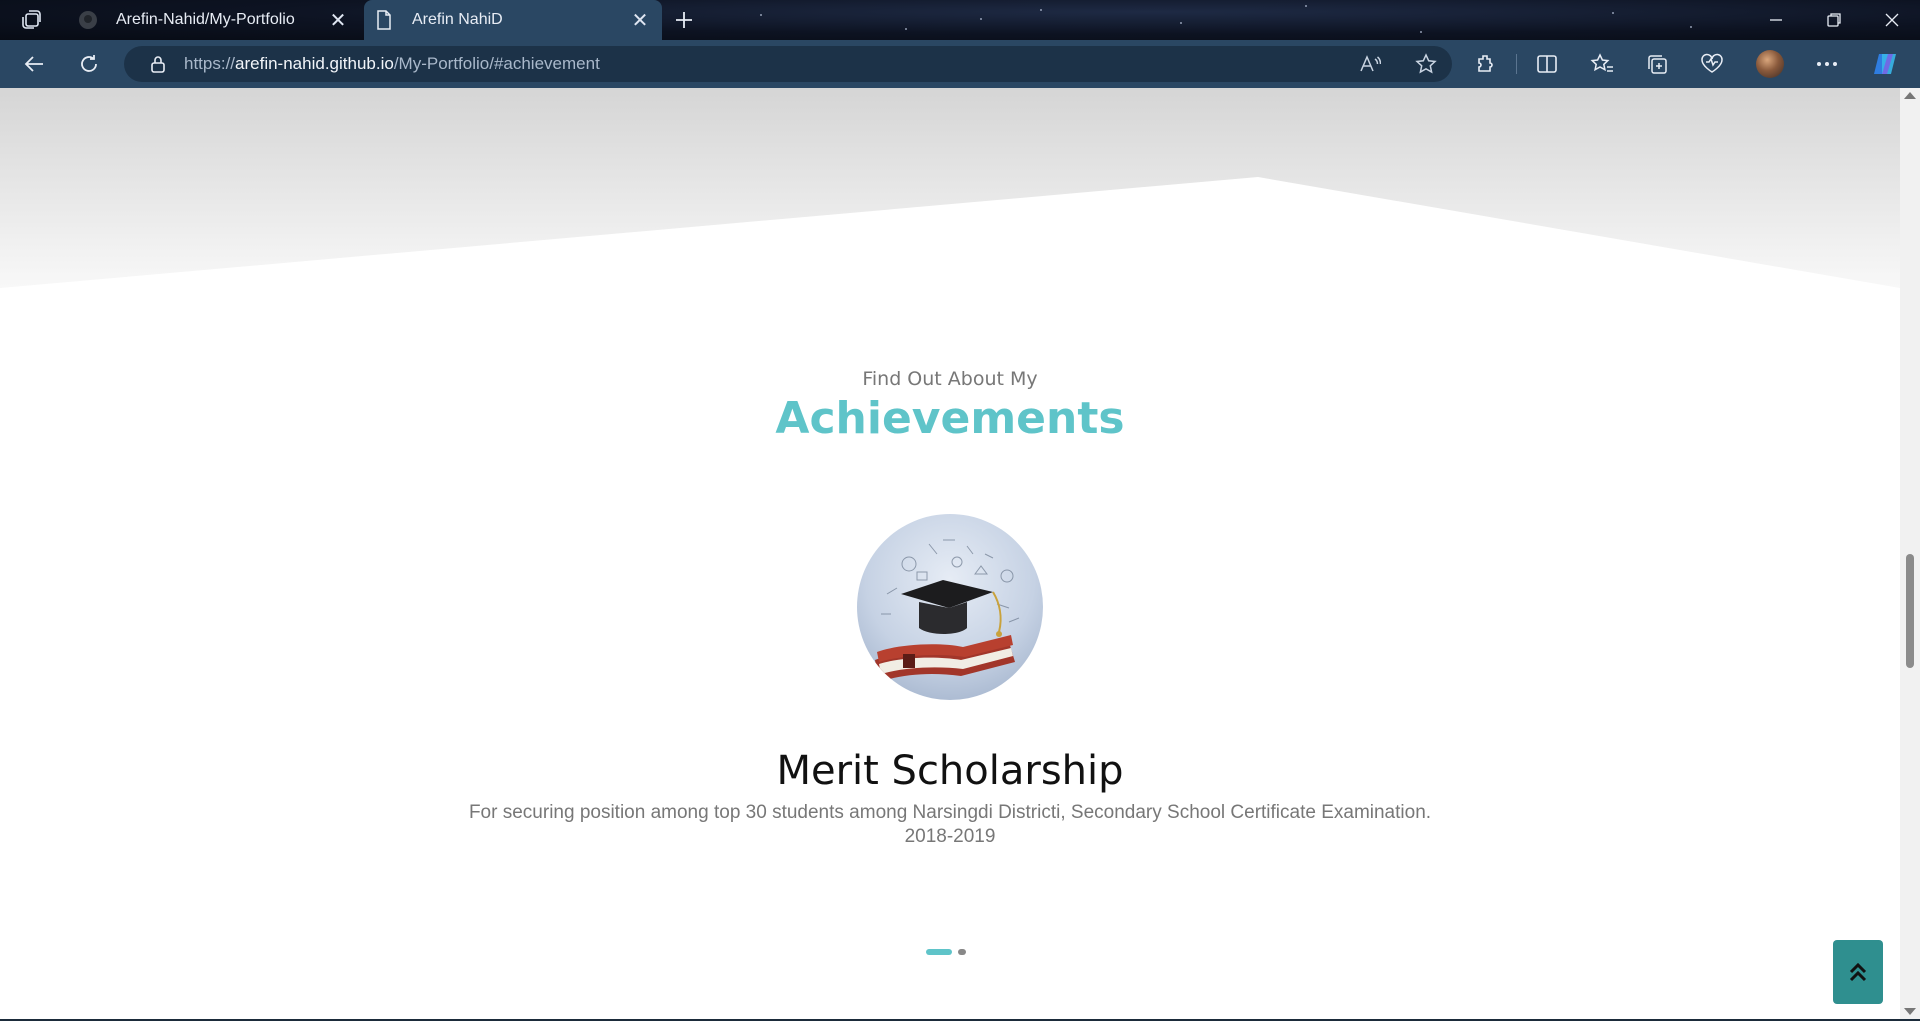  I want to click on minimize-icon, so click(1776, 20).